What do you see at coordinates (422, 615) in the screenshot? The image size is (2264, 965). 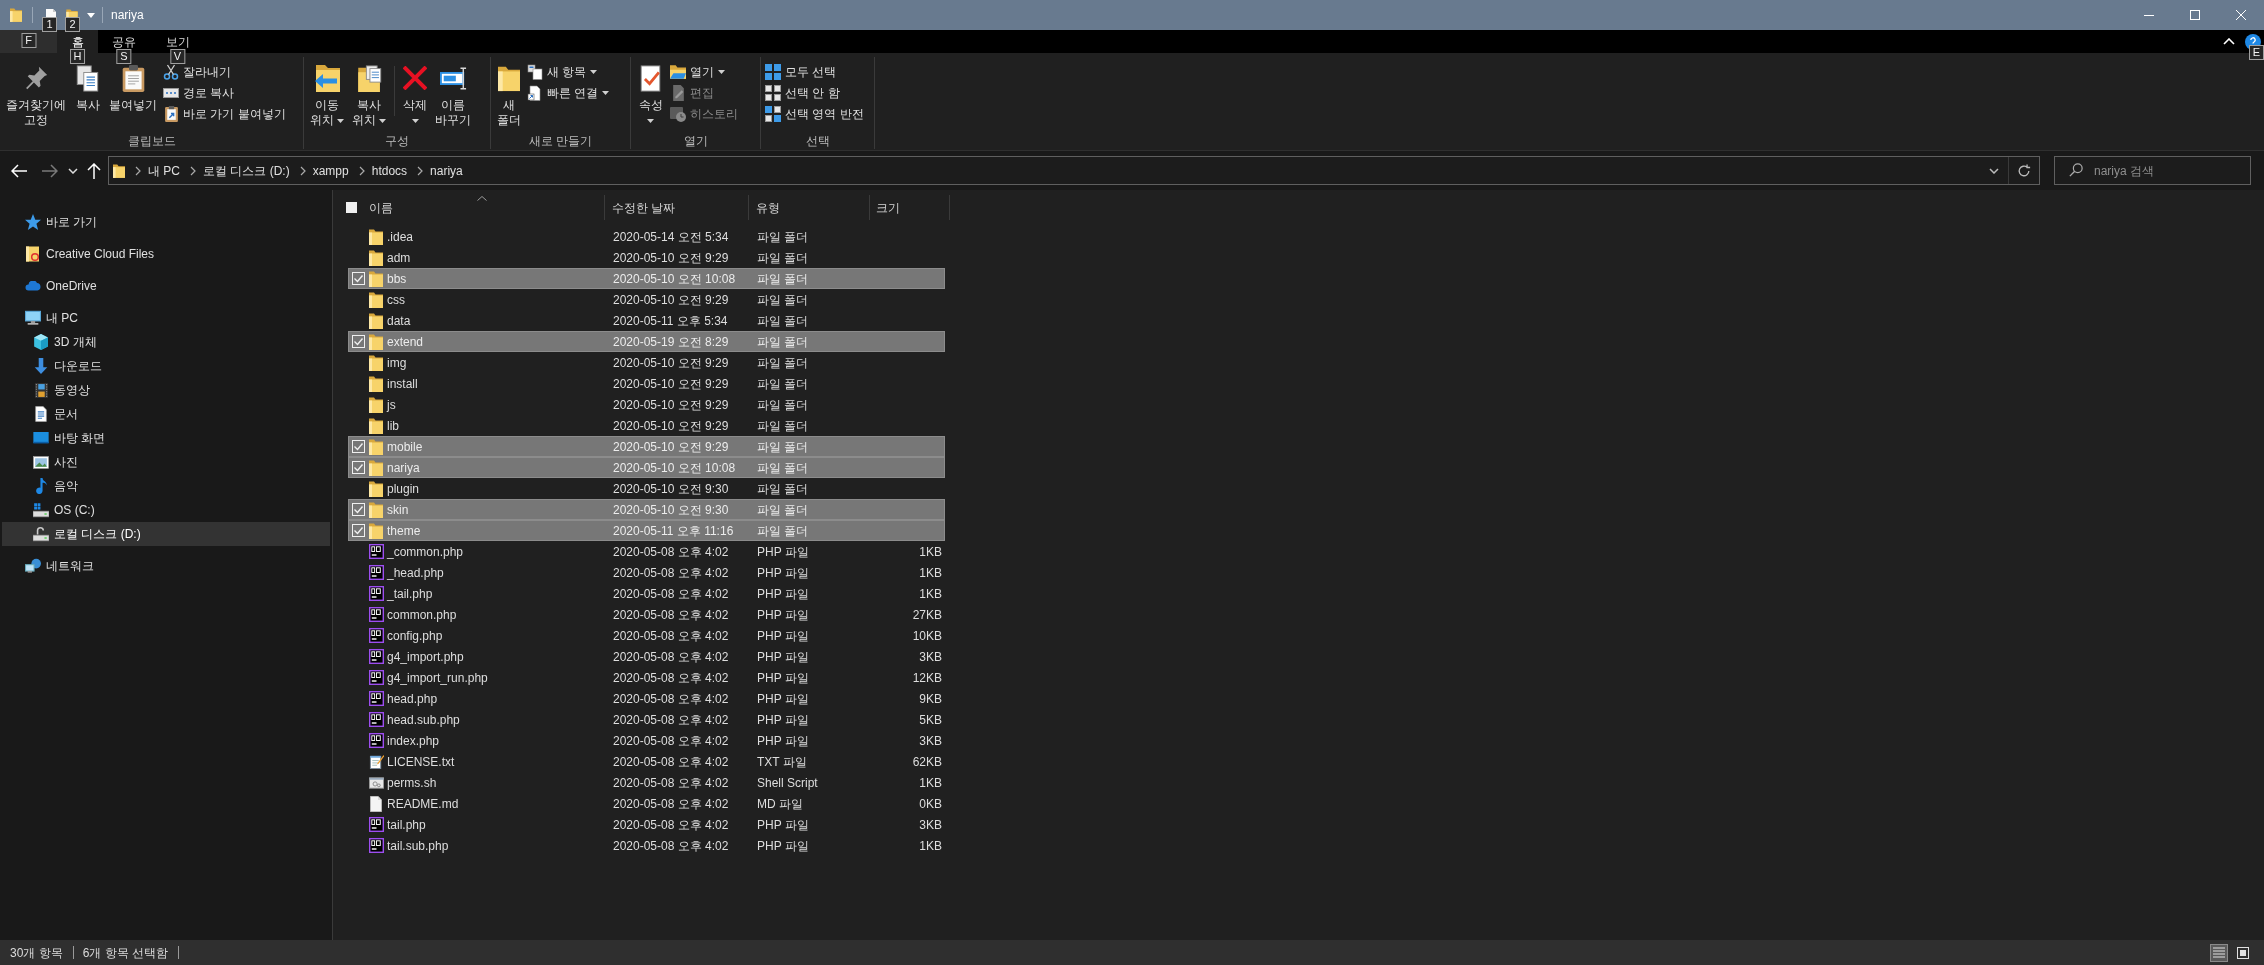 I see `file-name: common.php` at bounding box center [422, 615].